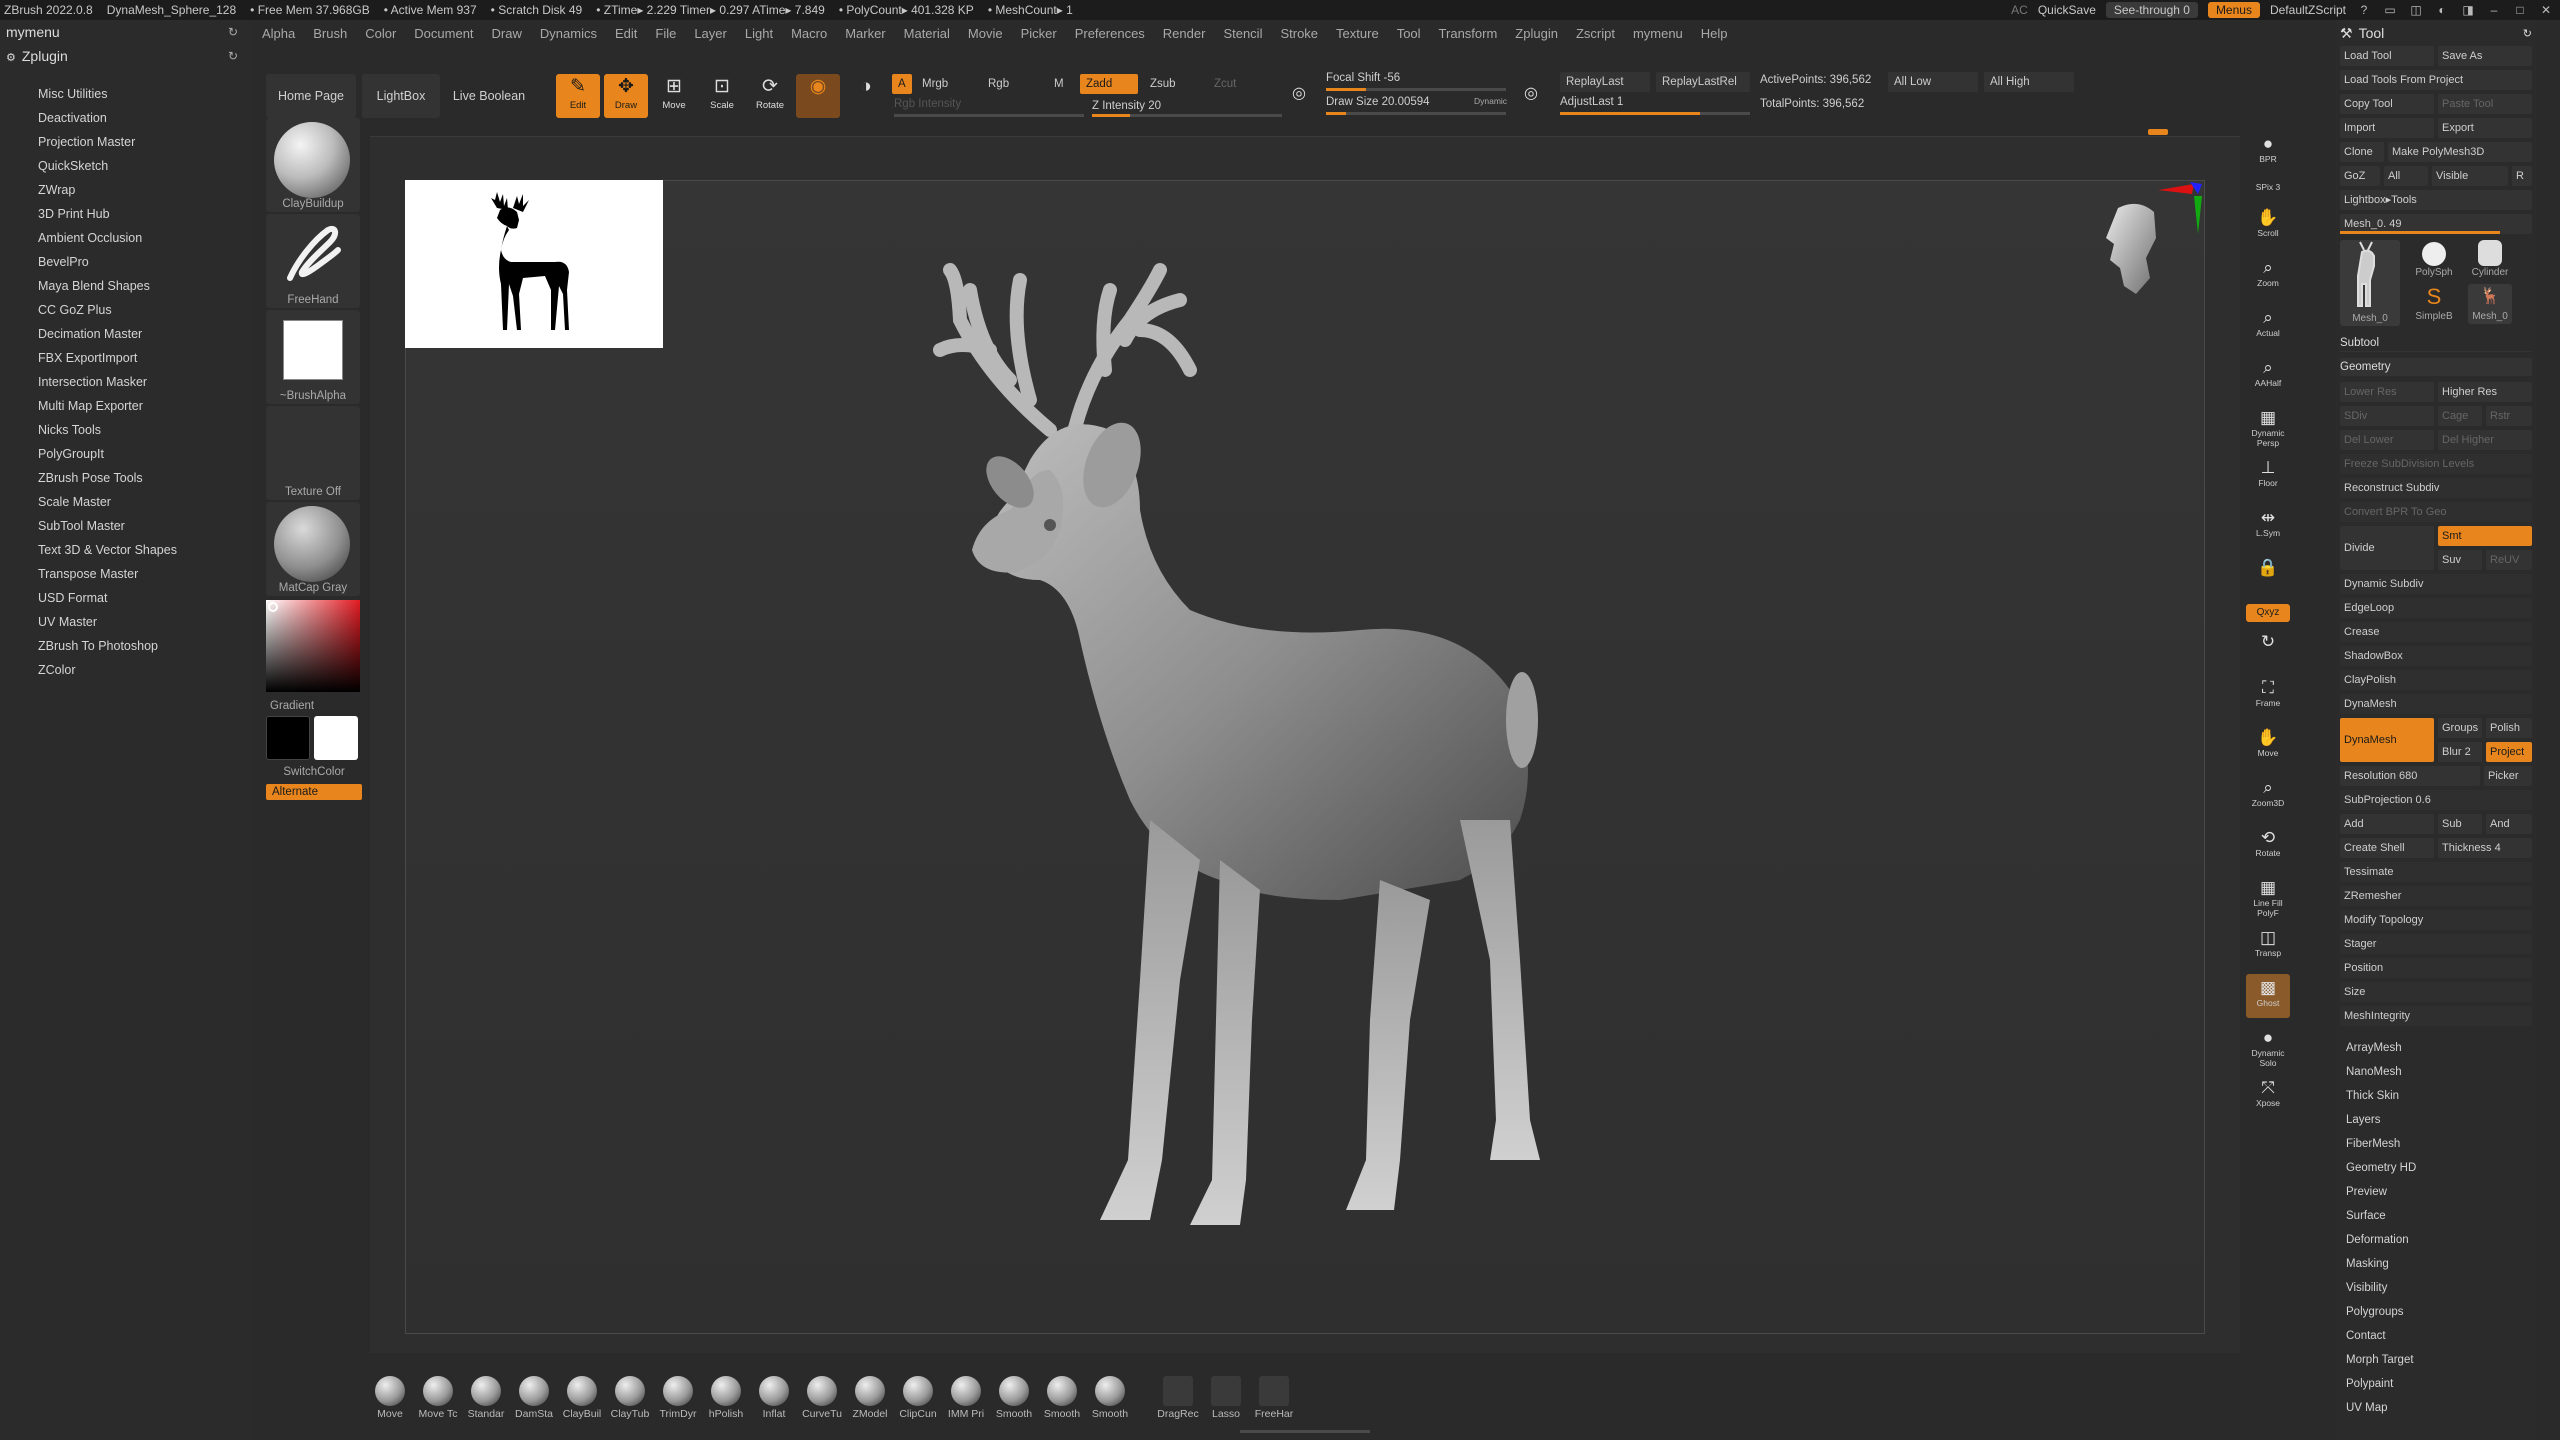 This screenshot has width=2560, height=1440. I want to click on plugin-item: 3D Print Hub, so click(126, 214).